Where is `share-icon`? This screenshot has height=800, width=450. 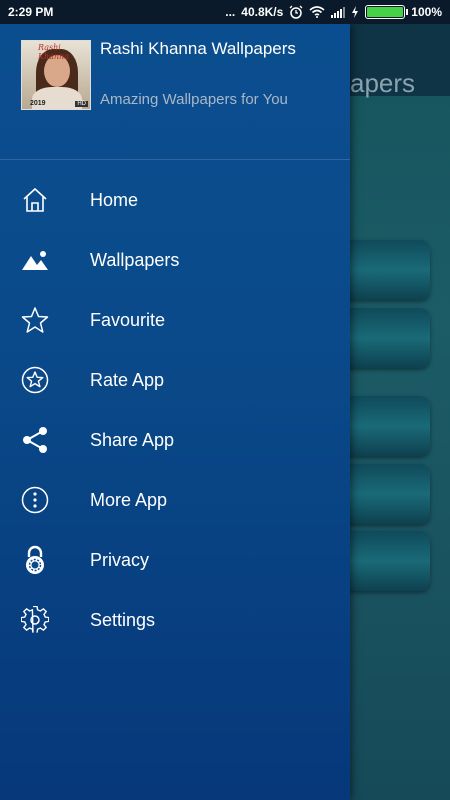 share-icon is located at coordinates (35, 440).